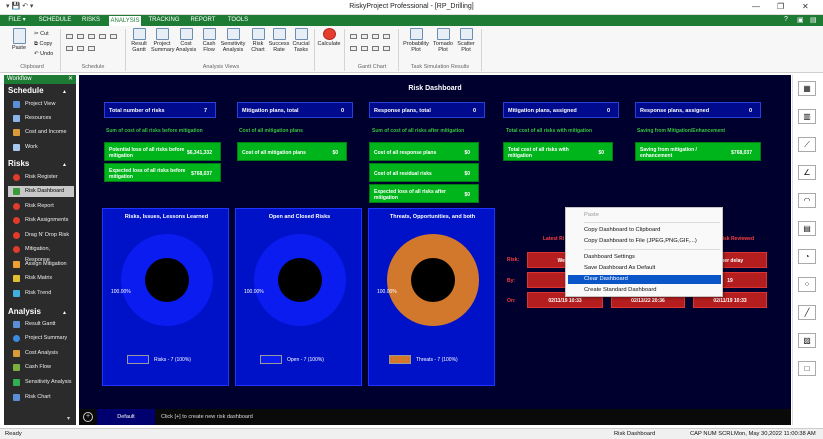  Describe the element at coordinates (102, 36) in the screenshot. I see `unlink-icon` at that location.